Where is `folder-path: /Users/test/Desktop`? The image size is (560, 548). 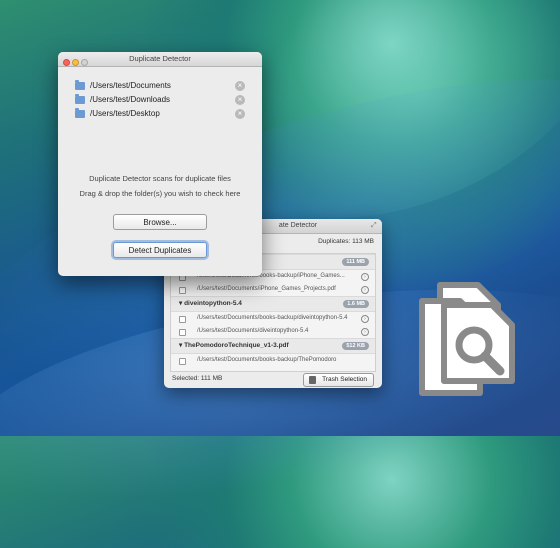 folder-path: /Users/test/Desktop is located at coordinates (125, 113).